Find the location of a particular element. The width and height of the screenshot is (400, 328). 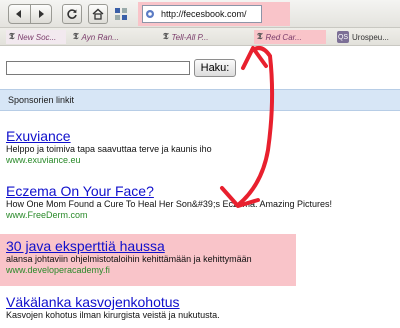

ad-url: www.developeracademy.fi is located at coordinates (200, 270).